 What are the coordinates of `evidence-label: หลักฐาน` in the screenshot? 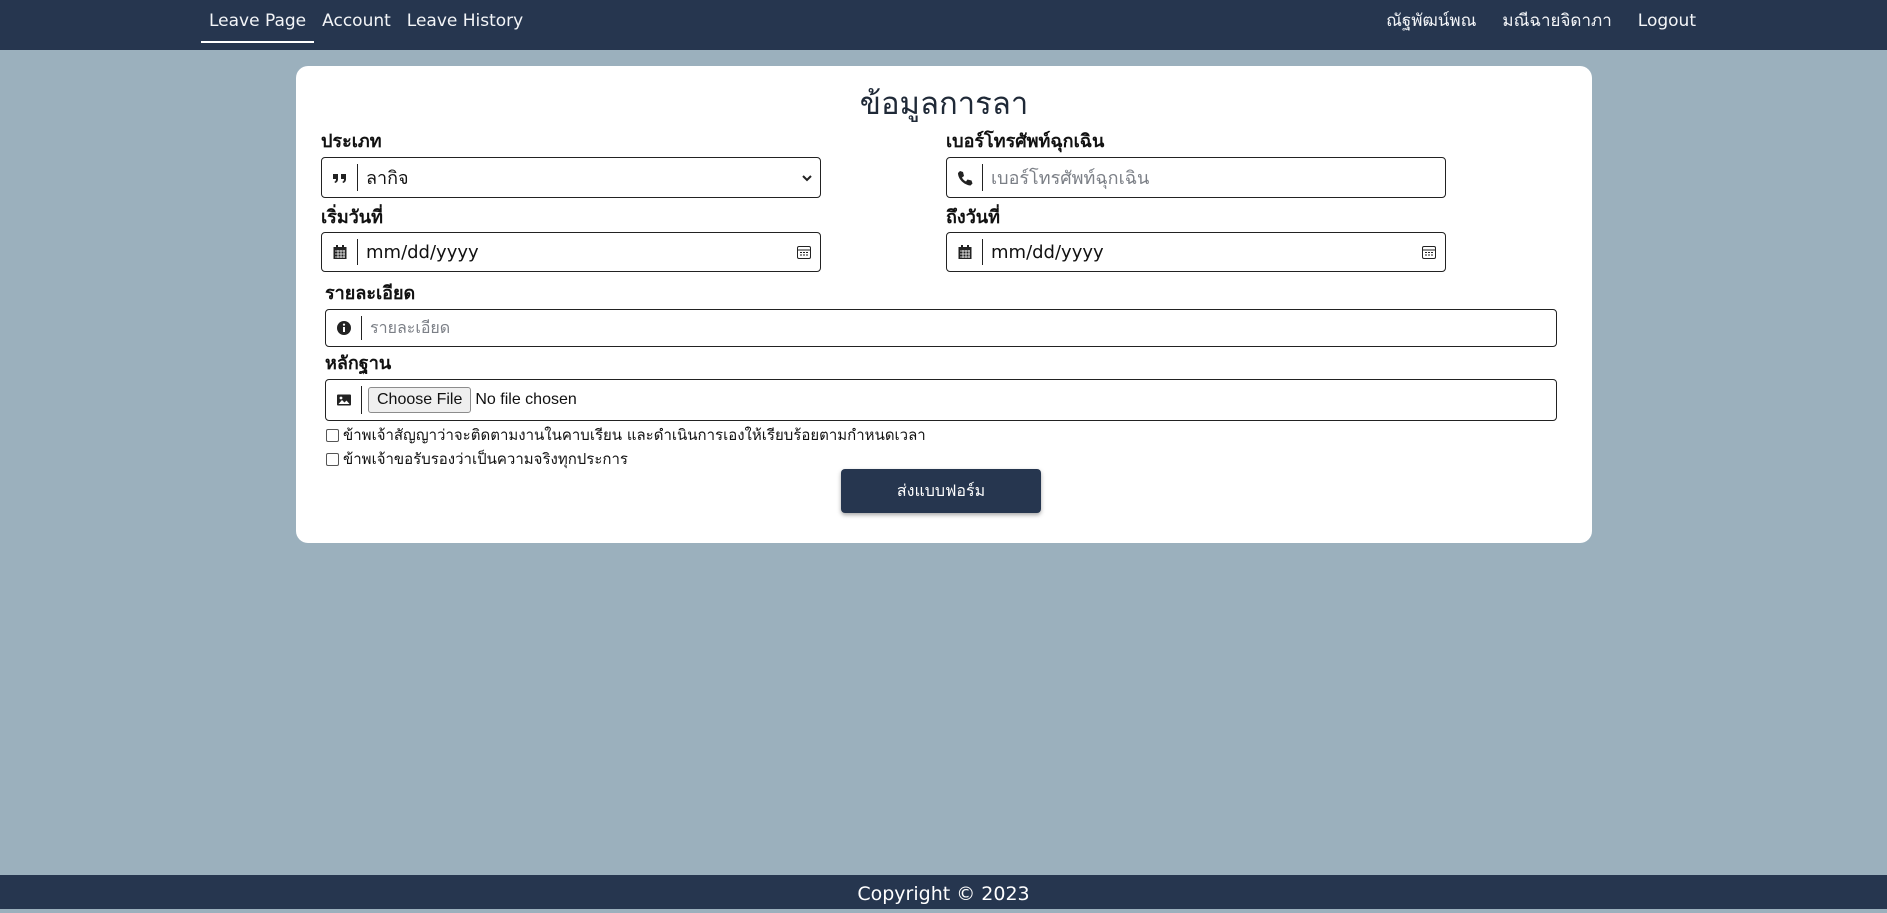 It's located at (358, 363).